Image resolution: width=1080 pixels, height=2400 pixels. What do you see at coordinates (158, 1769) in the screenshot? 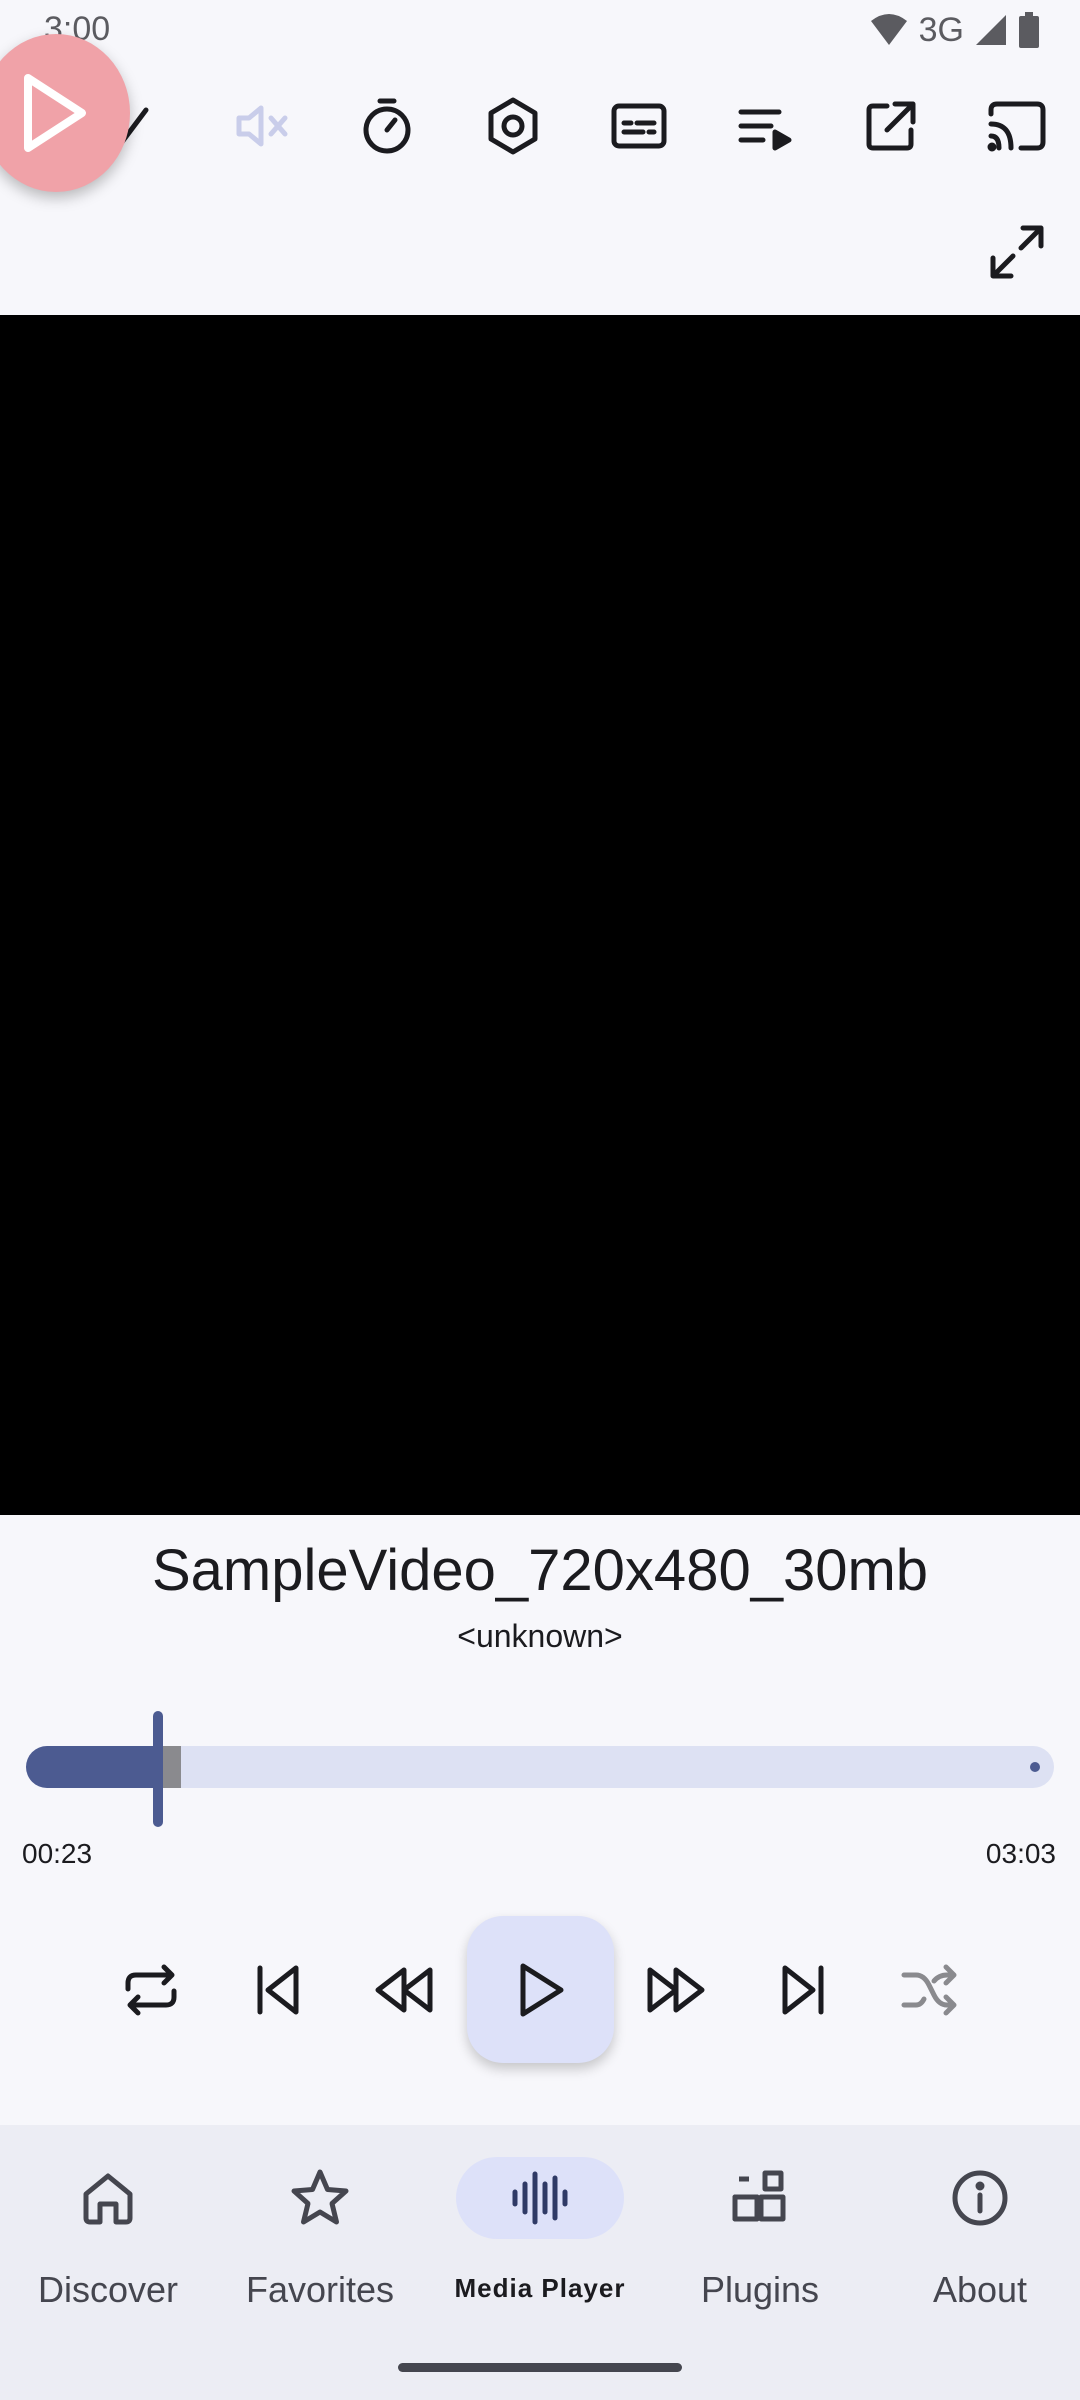
I see `seek-thumb` at bounding box center [158, 1769].